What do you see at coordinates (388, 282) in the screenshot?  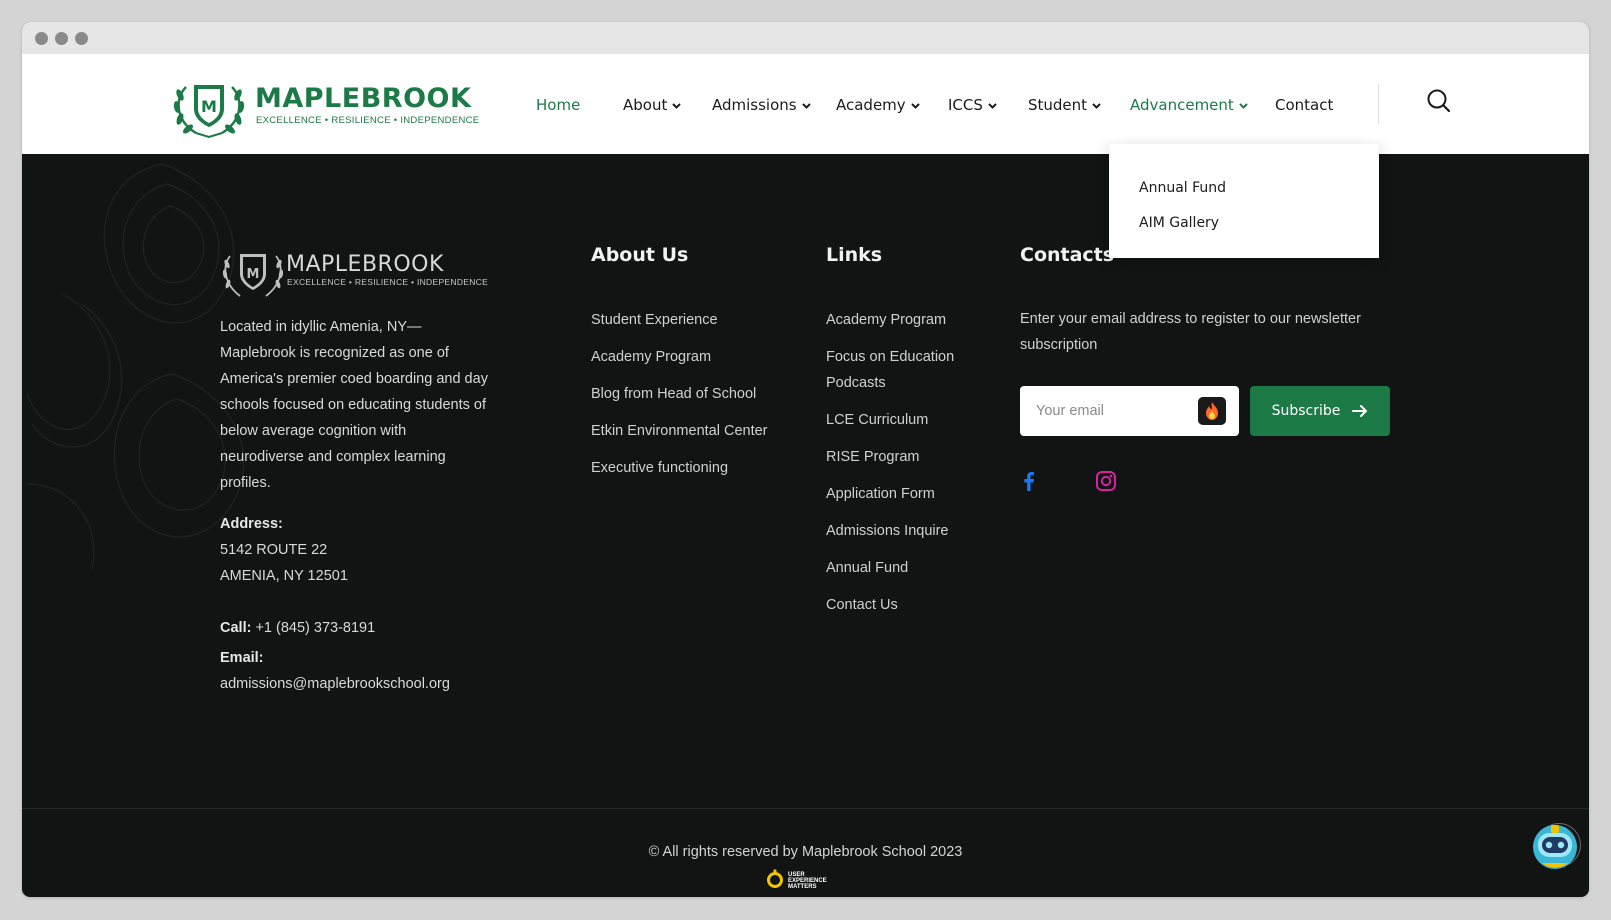 I see `footer-logo-tagline: EXCELLENCE • RESILIENCE • INDEPENDENCE` at bounding box center [388, 282].